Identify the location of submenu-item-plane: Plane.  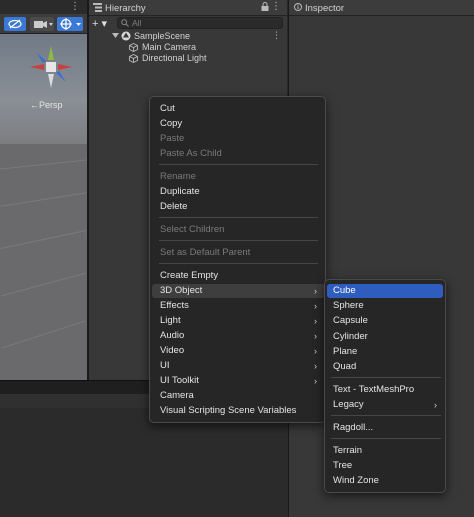
(385, 352).